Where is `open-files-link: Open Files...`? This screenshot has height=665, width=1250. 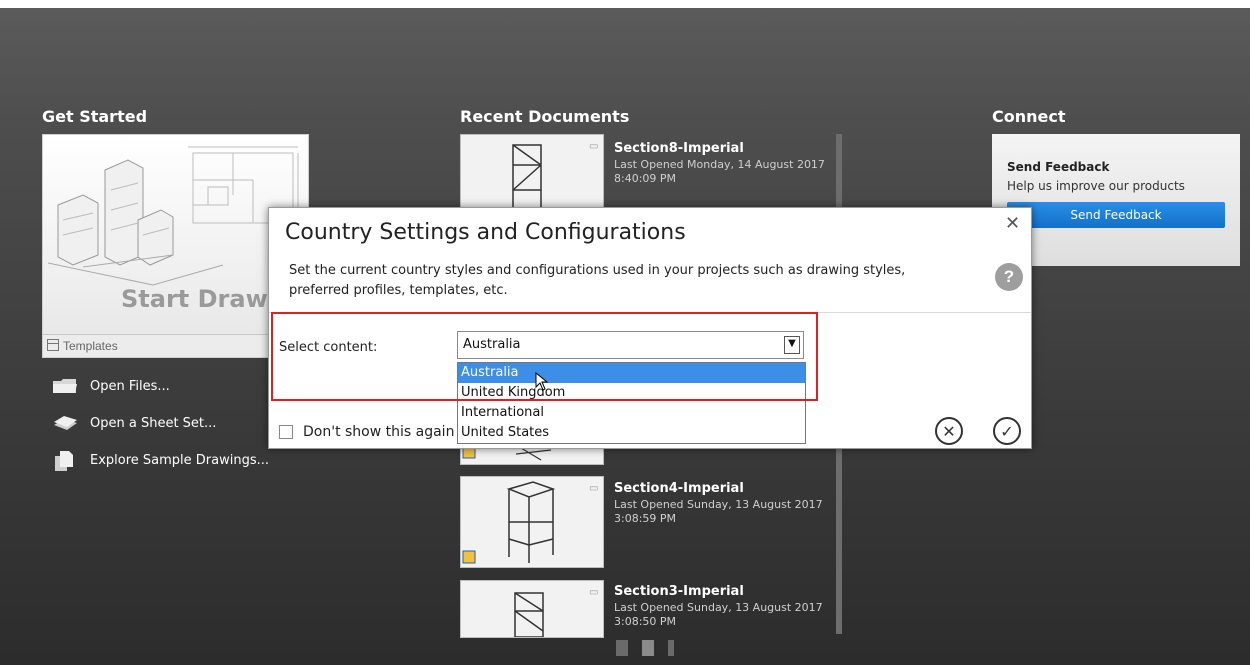 open-files-link: Open Files... is located at coordinates (111, 386).